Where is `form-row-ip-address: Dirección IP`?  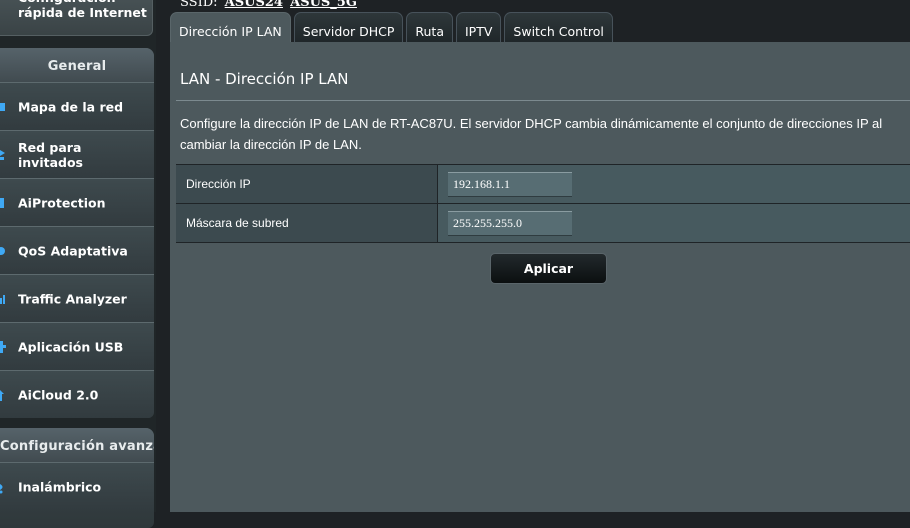 form-row-ip-address: Dirección IP is located at coordinates (543, 184).